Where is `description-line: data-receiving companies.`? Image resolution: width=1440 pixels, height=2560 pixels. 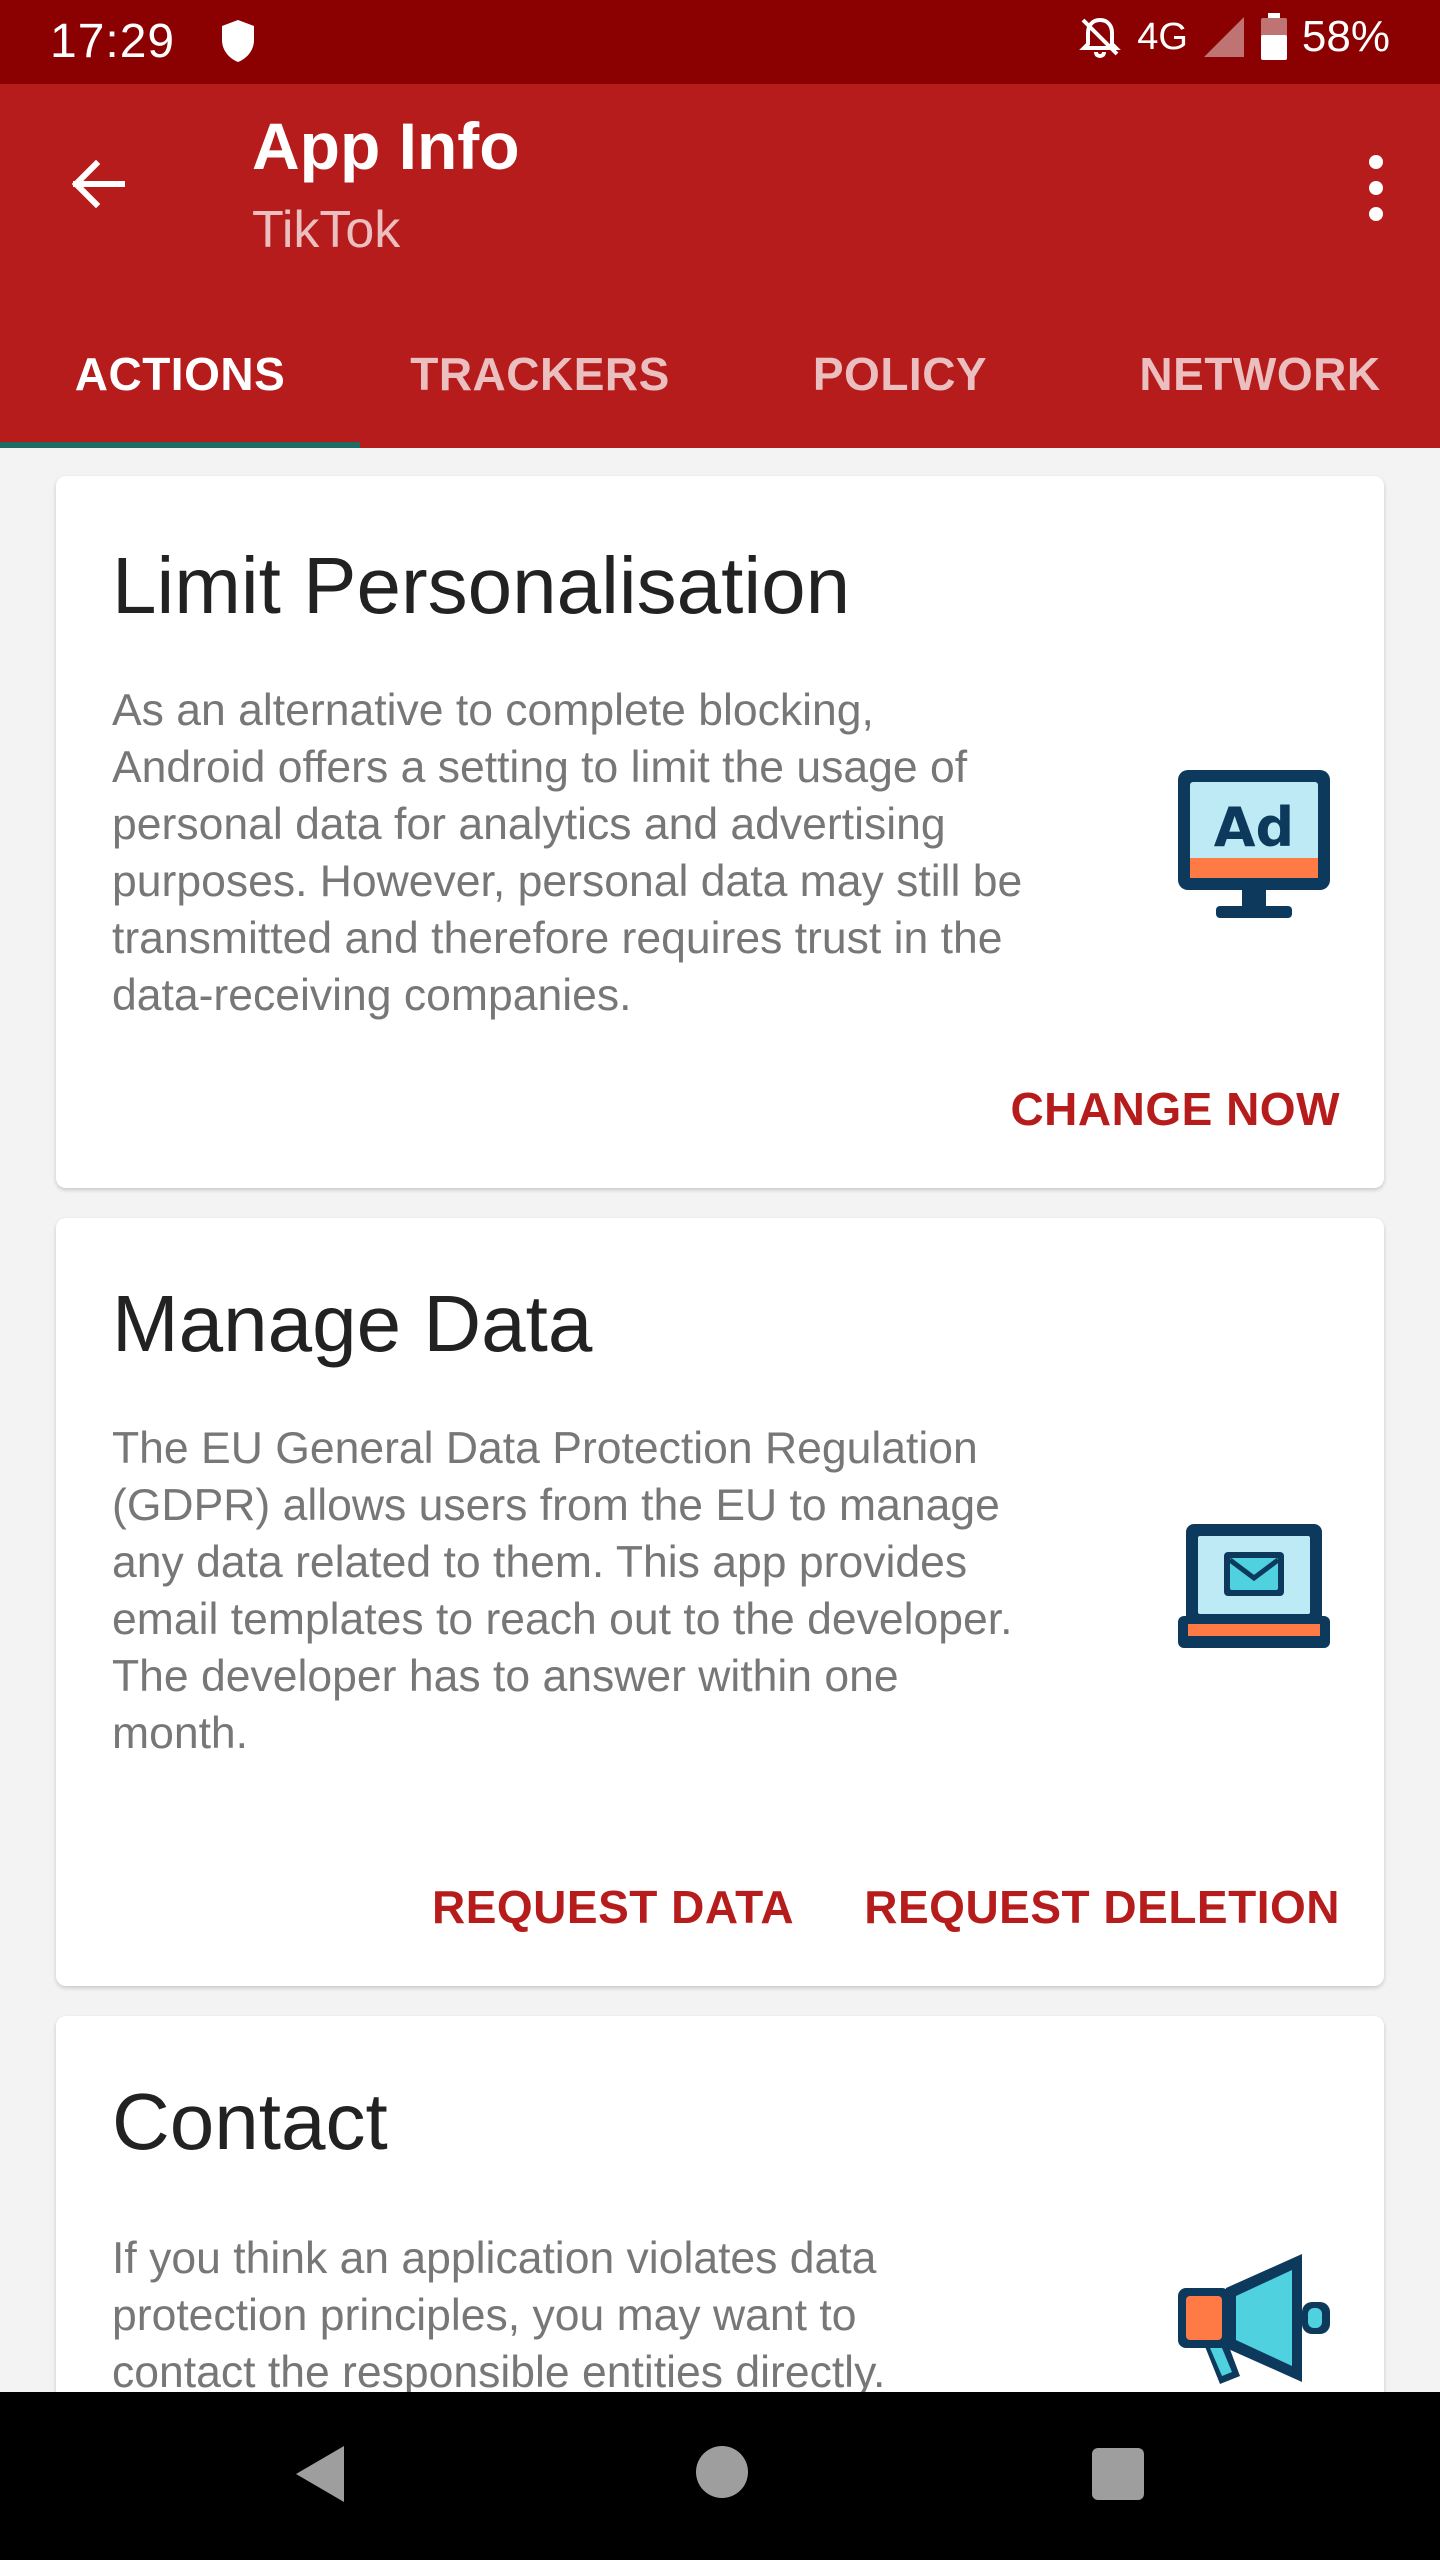 description-line: data-receiving companies. is located at coordinates (372, 995).